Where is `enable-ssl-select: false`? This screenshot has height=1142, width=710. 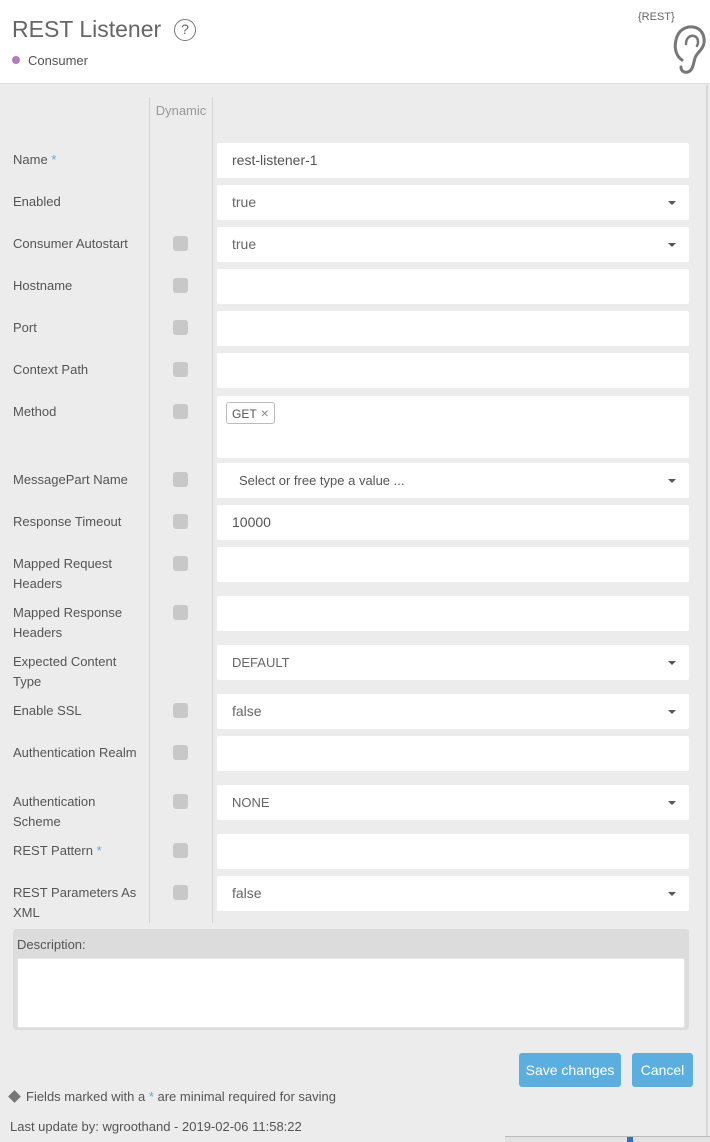 enable-ssl-select: false is located at coordinates (453, 711).